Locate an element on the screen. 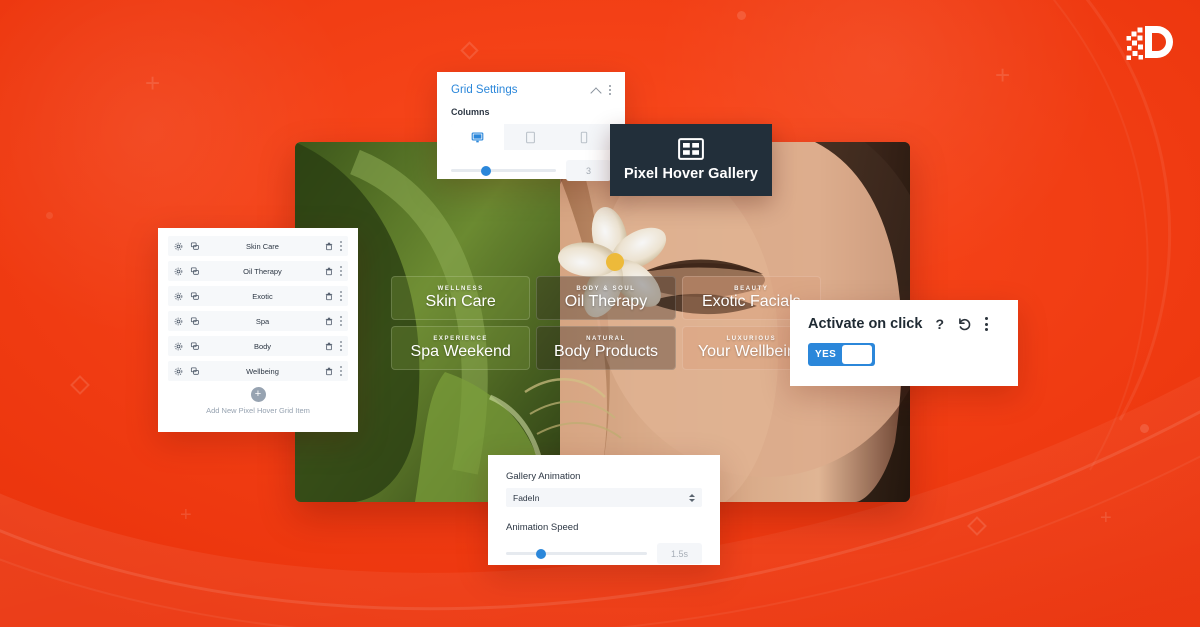  animation-speed-label: Animation Speed is located at coordinates (542, 527).